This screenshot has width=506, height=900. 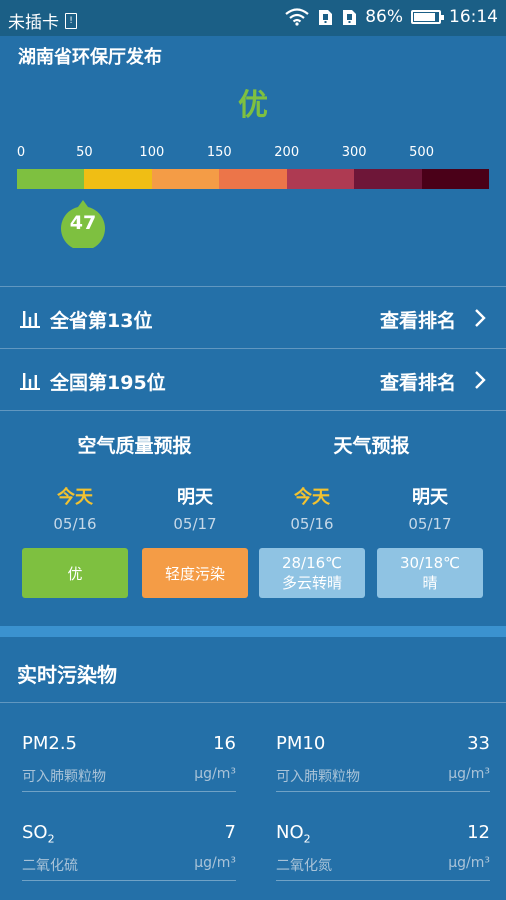 I want to click on pollutant-so2: SO2 7 二氧化硫 μg/m³, so click(x=129, y=851).